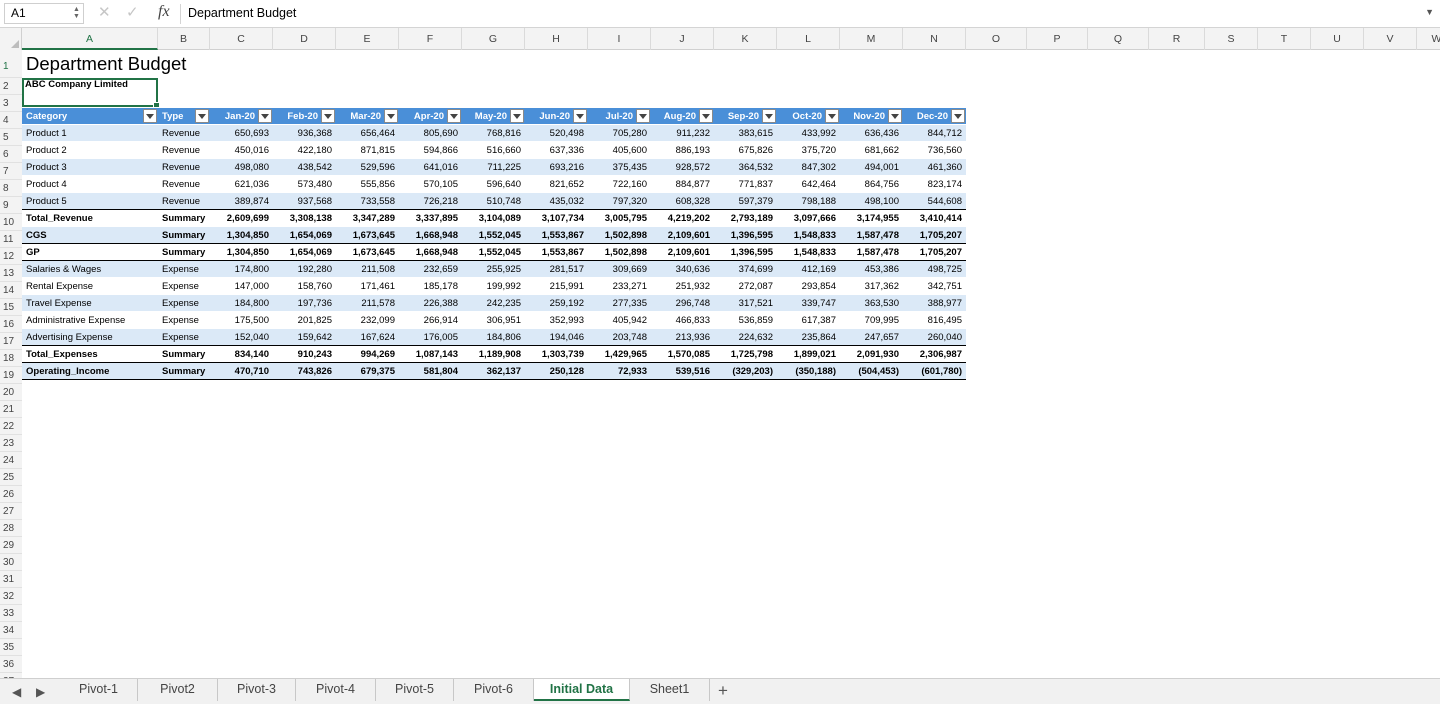 This screenshot has height=704, width=1440. What do you see at coordinates (556, 337) in the screenshot?
I see `value-cell: 194,046` at bounding box center [556, 337].